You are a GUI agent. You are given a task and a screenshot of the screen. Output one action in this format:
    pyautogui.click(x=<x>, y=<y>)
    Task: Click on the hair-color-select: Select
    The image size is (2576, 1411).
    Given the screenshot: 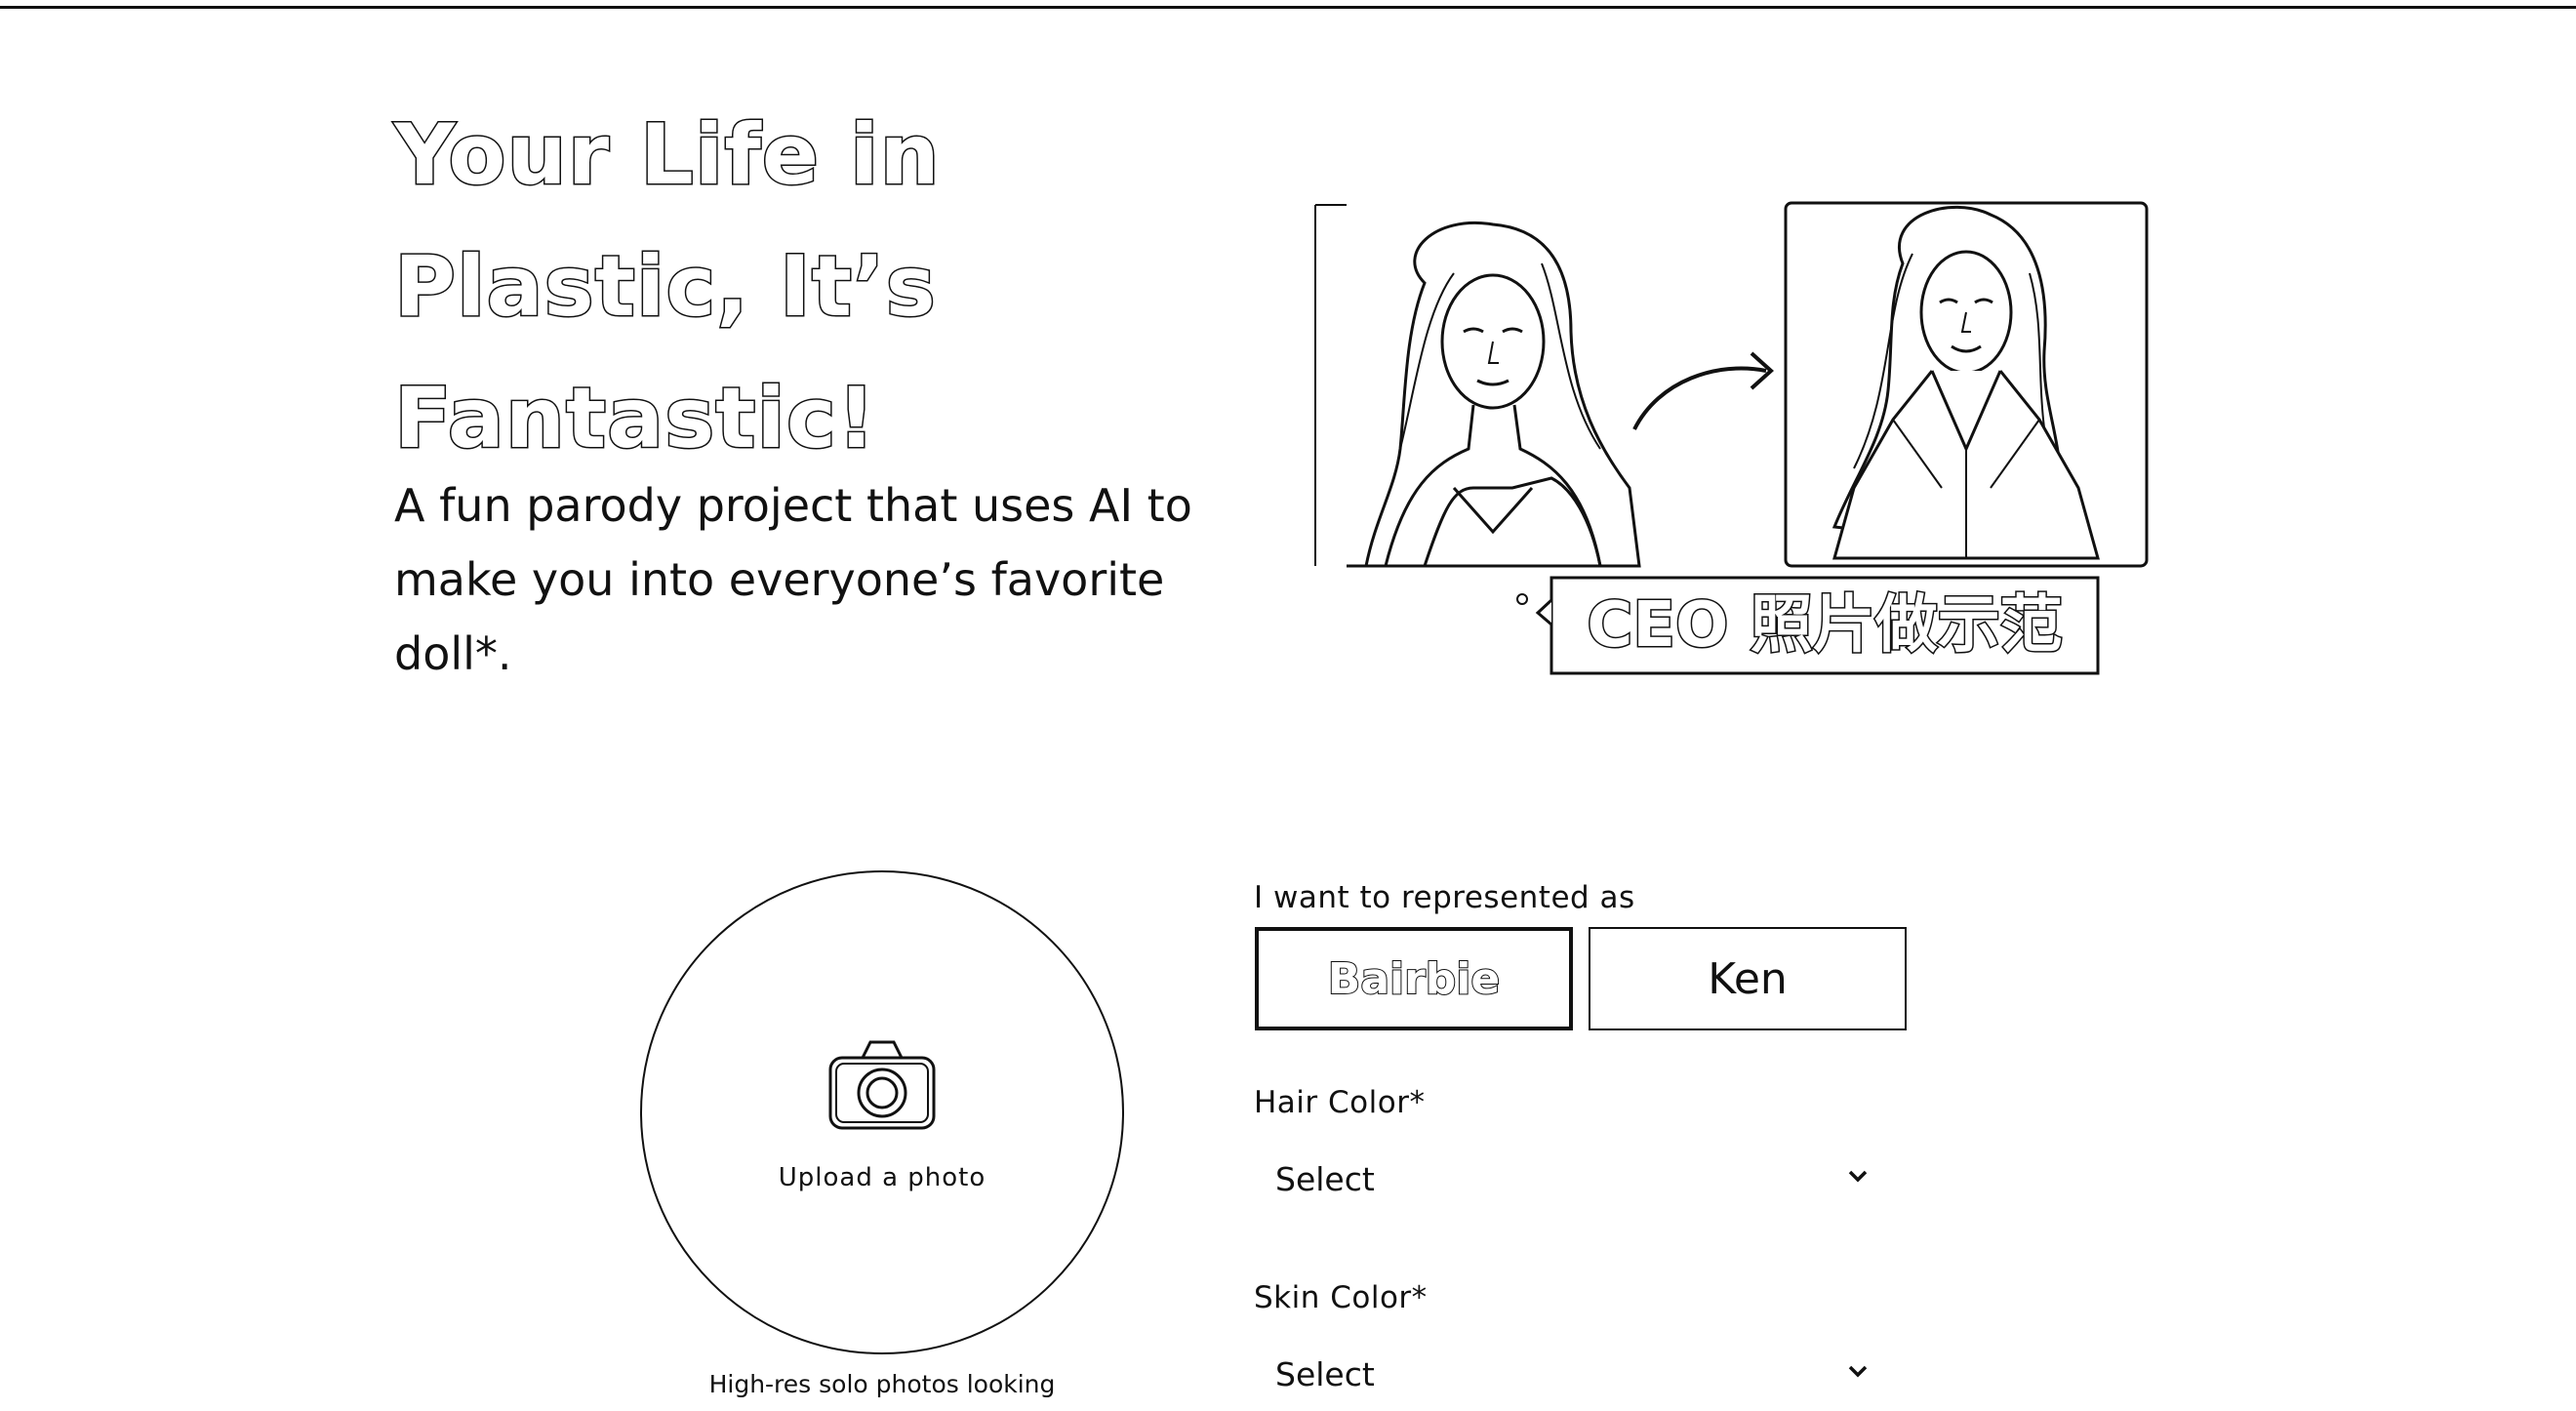 What is the action you would take?
    pyautogui.click(x=1571, y=1179)
    